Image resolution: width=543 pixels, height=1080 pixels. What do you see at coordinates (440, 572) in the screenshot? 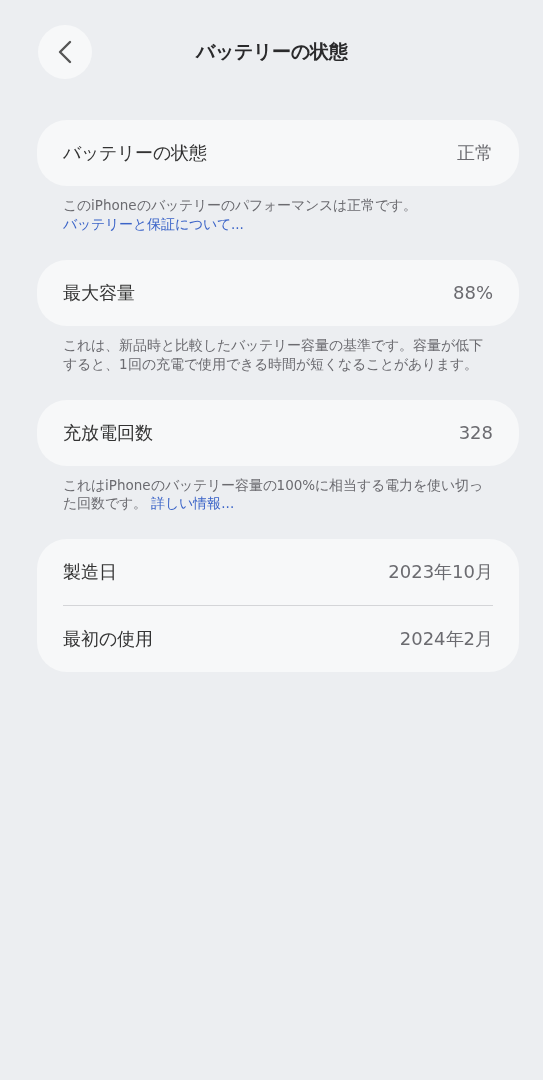
I see `row-value: 2023年10月` at bounding box center [440, 572].